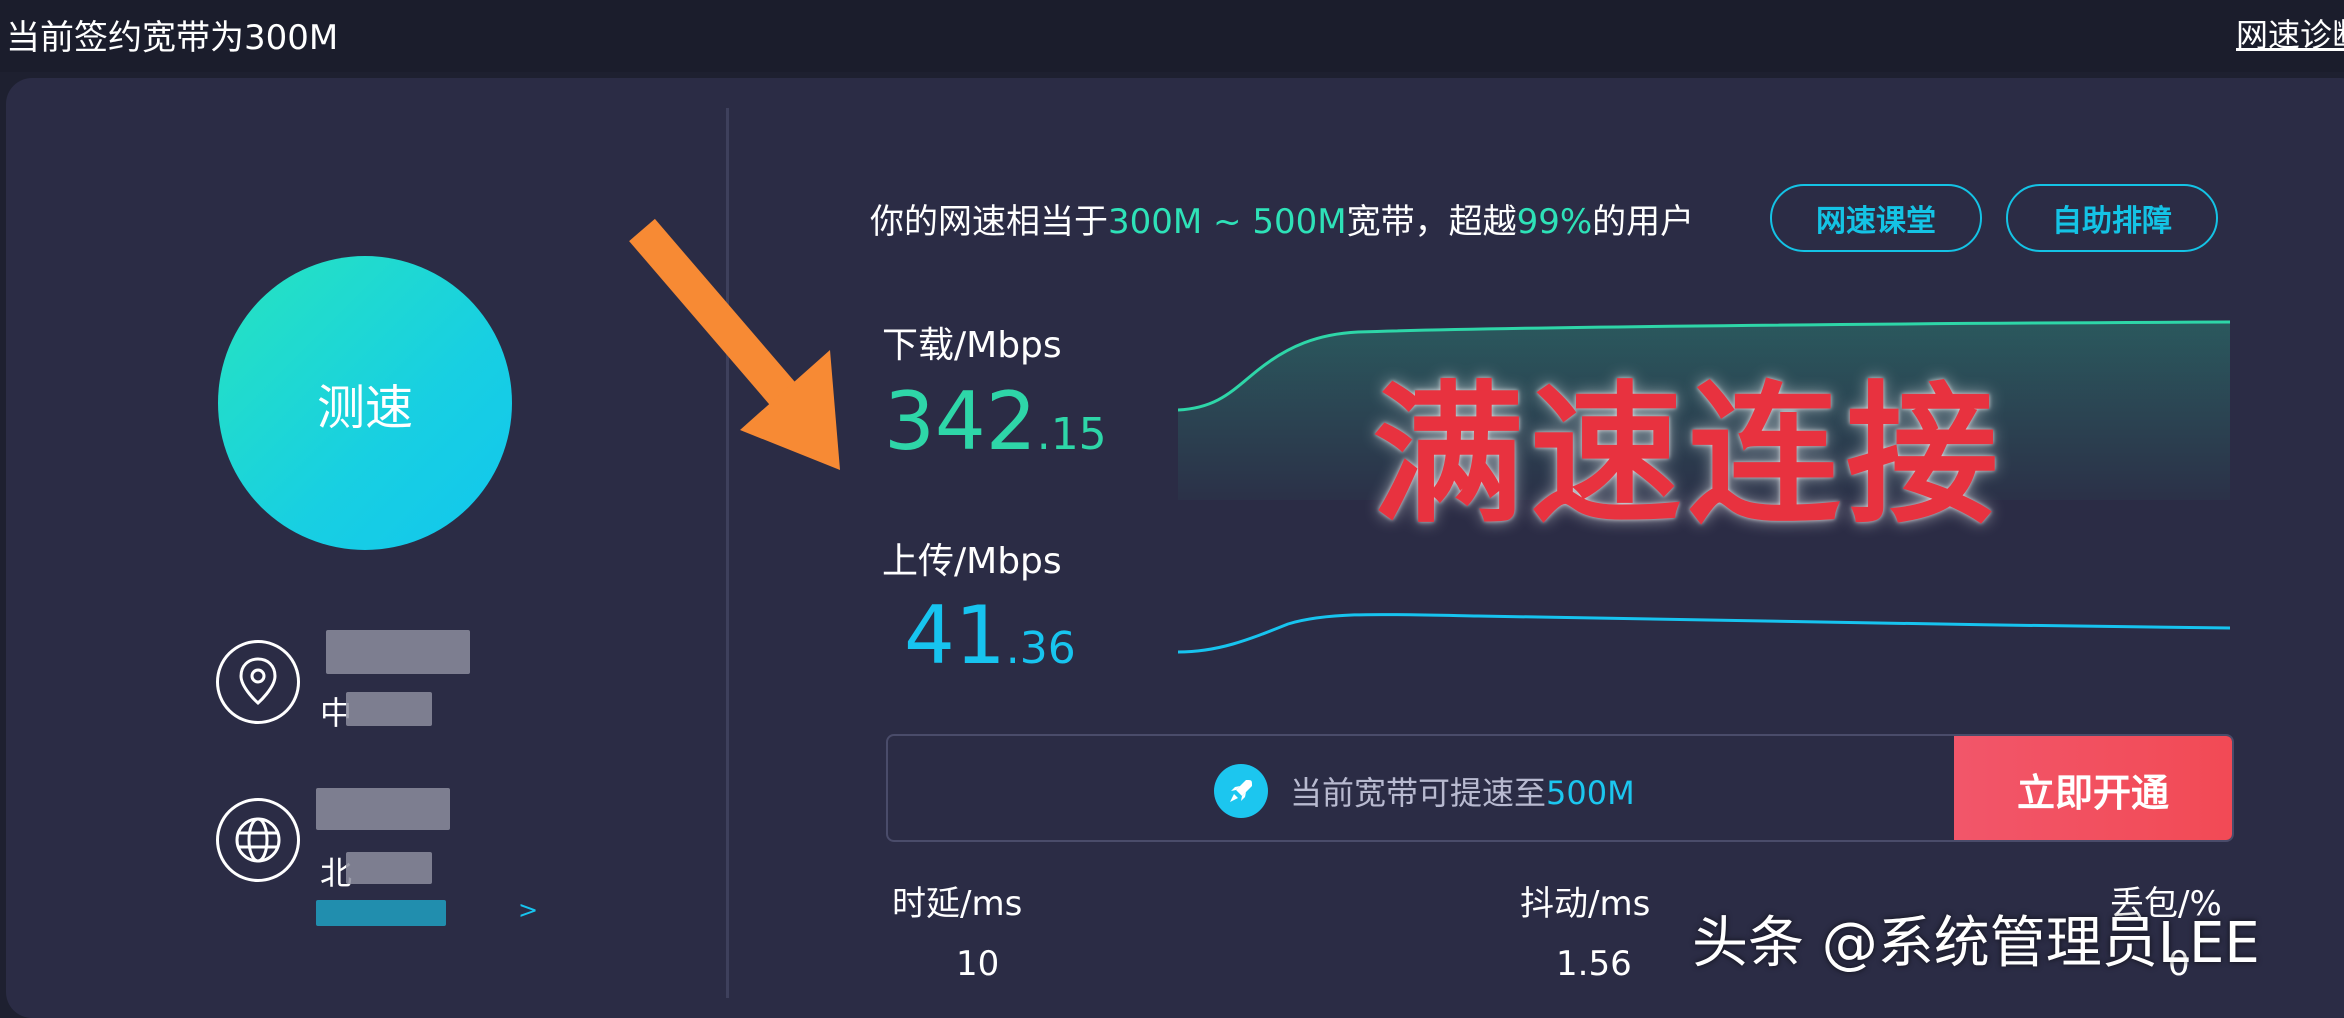 This screenshot has width=2344, height=1018. I want to click on upgrade-banner: 当前宽带可提速至500M 立即开通, so click(1560, 788).